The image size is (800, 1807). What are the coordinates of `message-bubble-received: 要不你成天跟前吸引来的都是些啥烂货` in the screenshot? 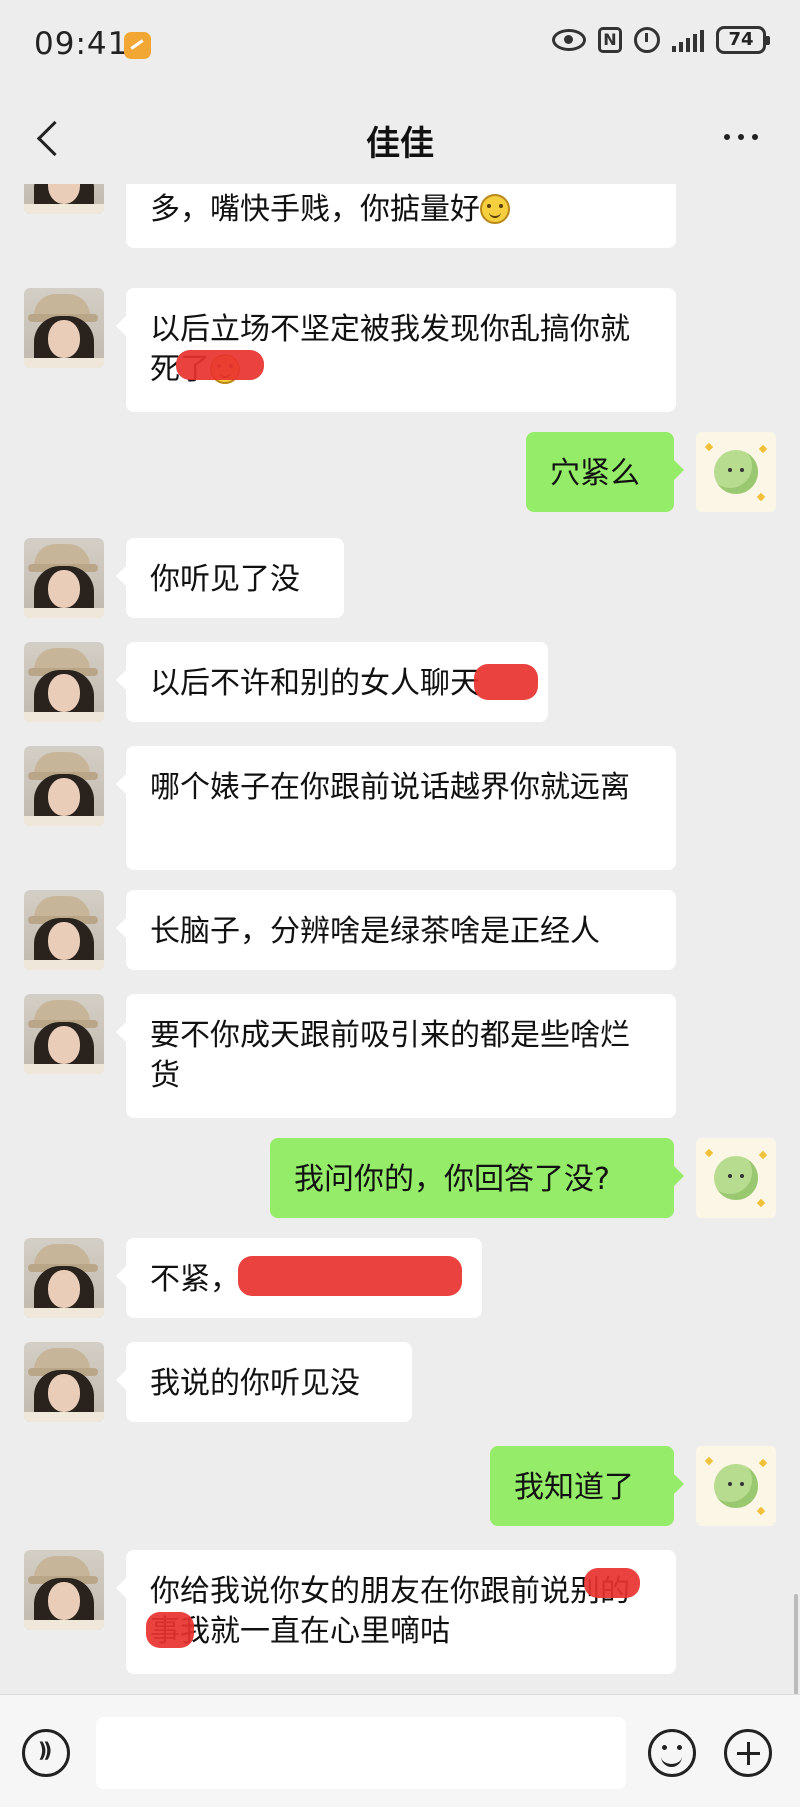 It's located at (396, 1056).